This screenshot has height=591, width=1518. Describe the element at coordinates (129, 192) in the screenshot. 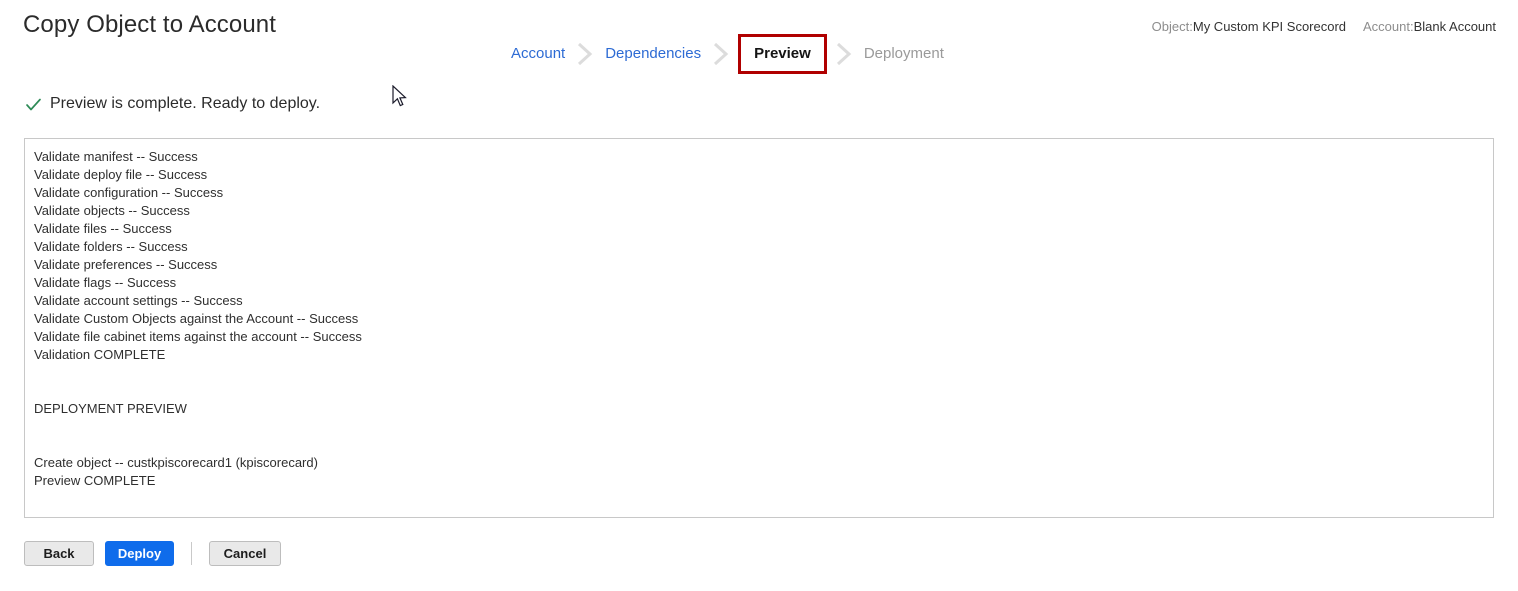

I see `log-line: Validate configuration -- Success` at that location.